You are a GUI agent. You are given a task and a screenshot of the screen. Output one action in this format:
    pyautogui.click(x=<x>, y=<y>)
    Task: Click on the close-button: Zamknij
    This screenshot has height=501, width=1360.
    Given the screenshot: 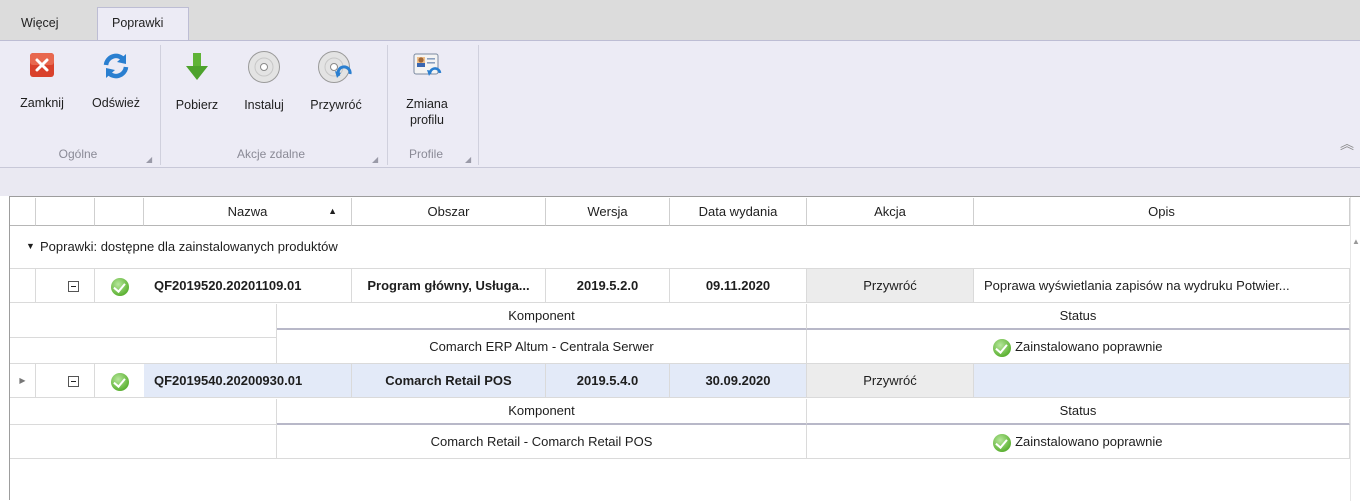 What is the action you would take?
    pyautogui.click(x=42, y=81)
    